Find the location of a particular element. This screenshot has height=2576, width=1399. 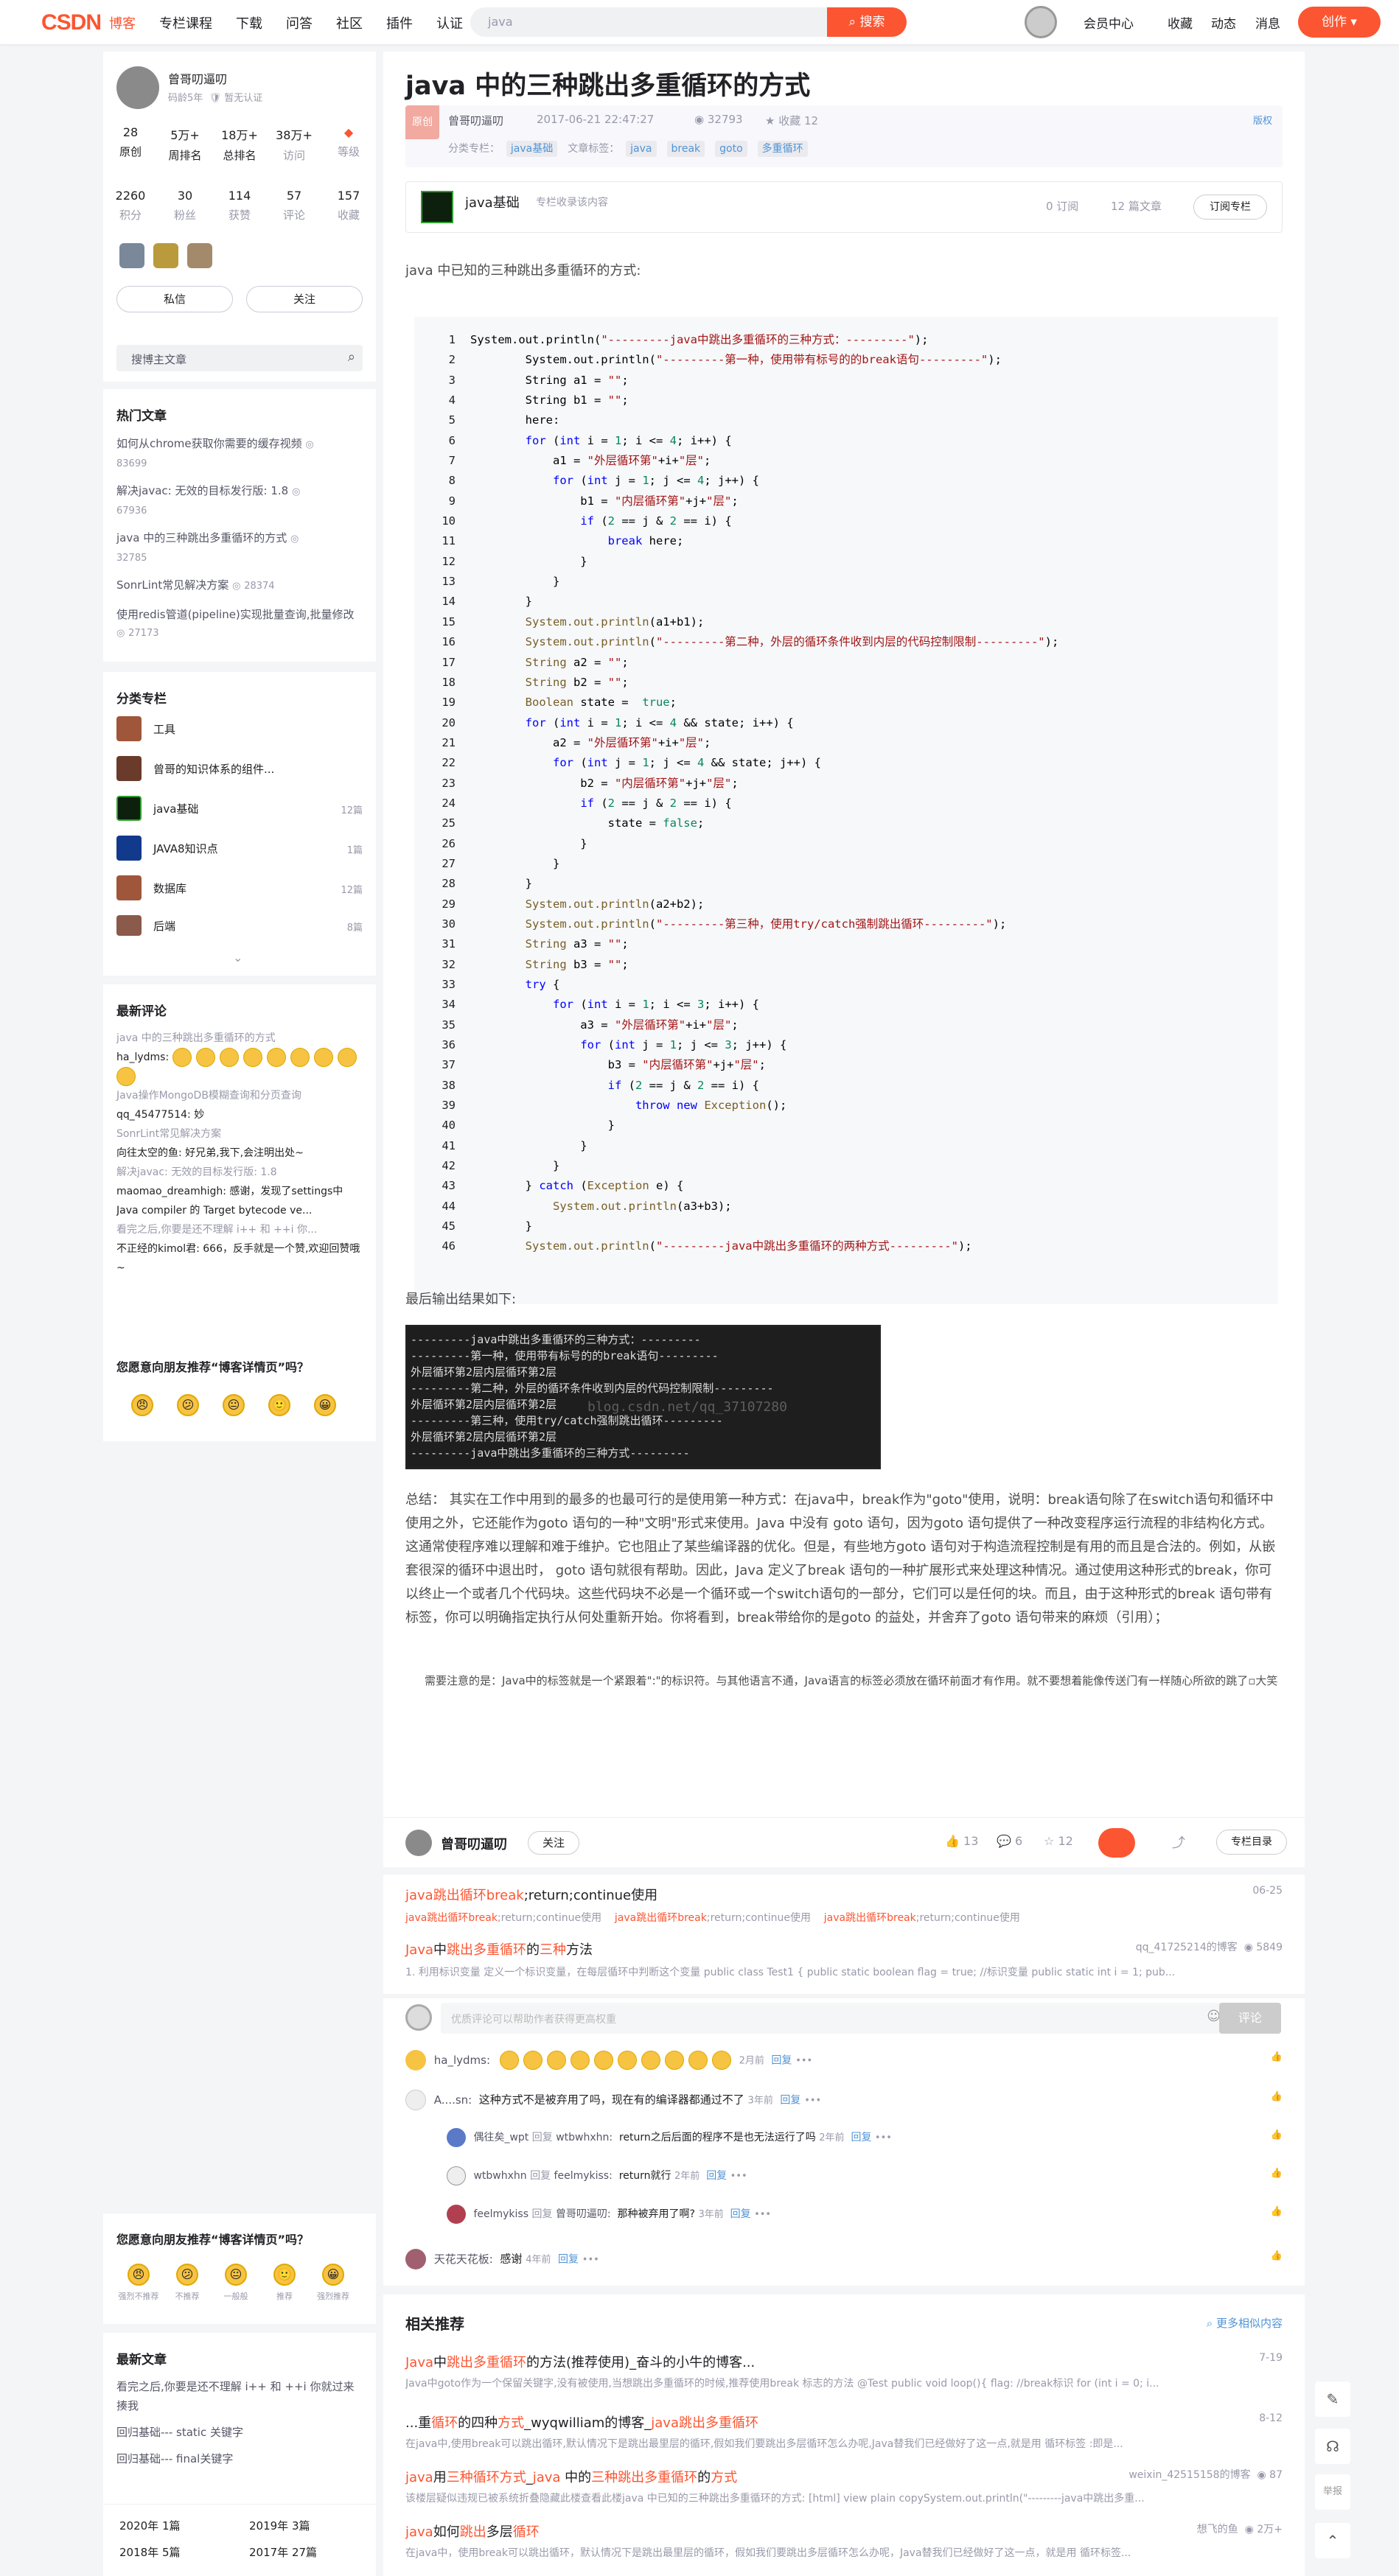

stat-original: 28 原创 is located at coordinates (130, 144).